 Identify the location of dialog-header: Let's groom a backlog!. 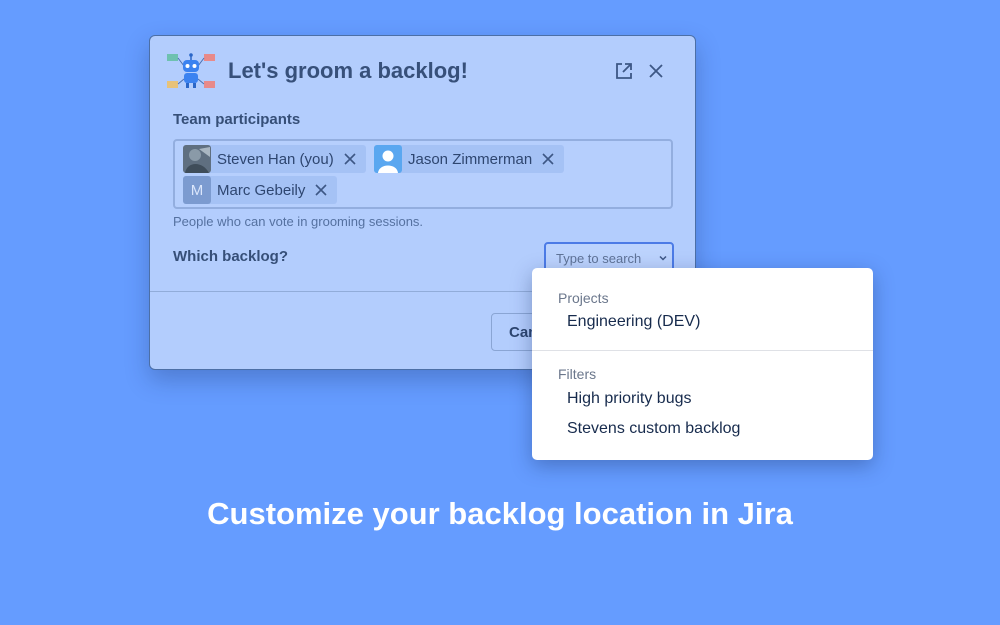
(422, 72).